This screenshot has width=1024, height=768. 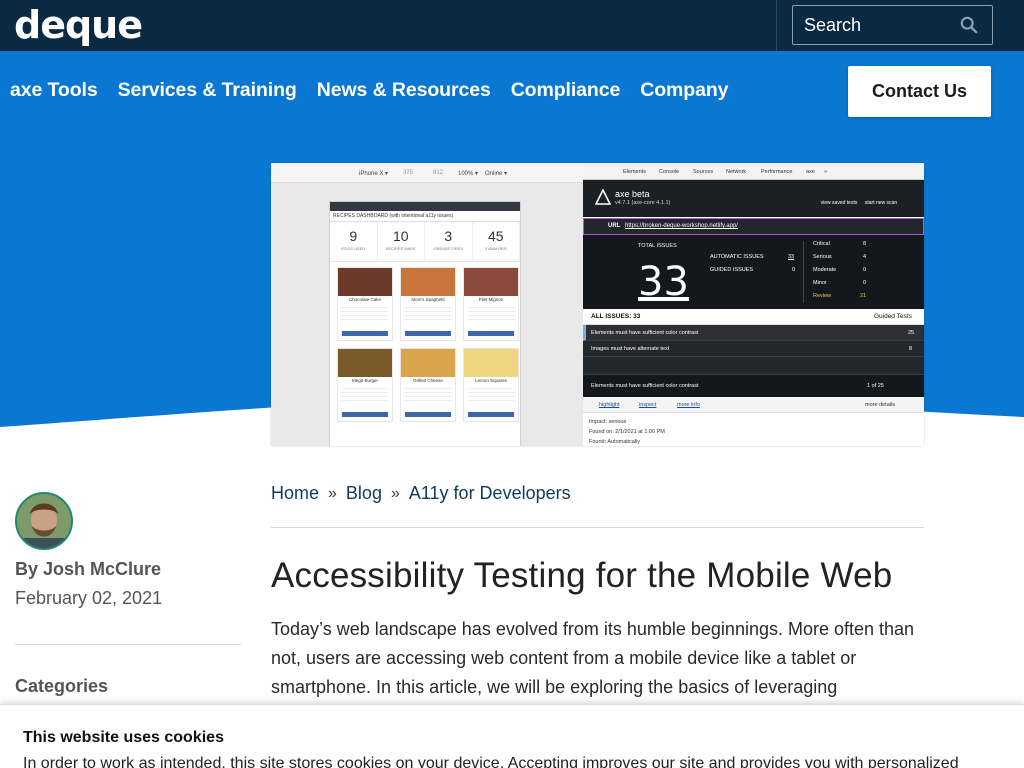 I want to click on impact-text: Impact: serious, so click(x=608, y=422).